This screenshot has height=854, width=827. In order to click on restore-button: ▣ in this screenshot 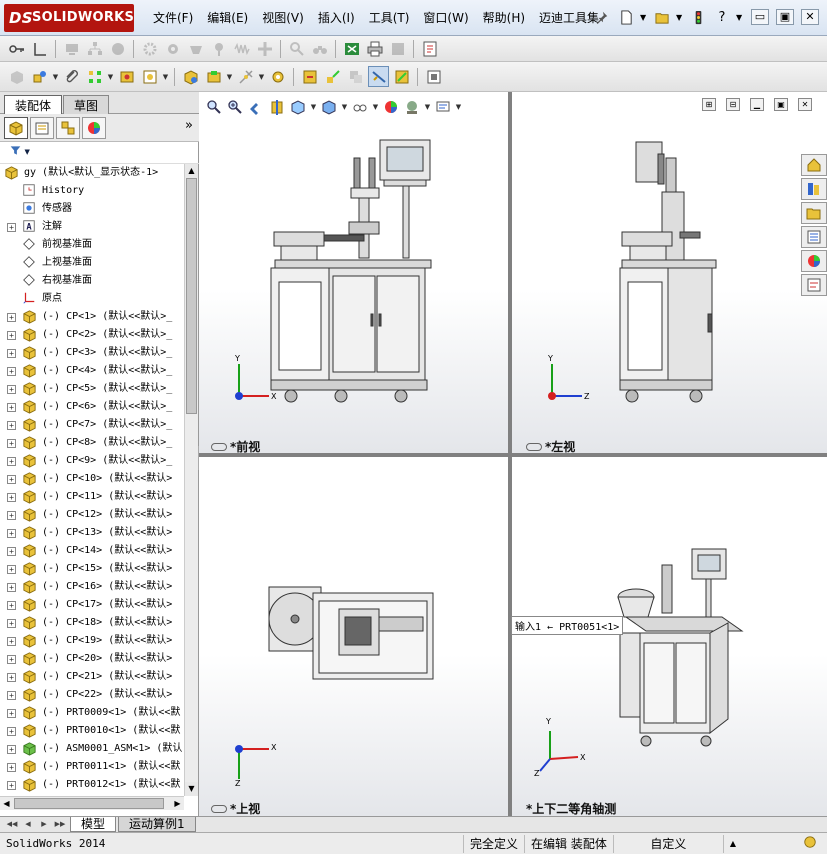, I will do `click(785, 17)`.